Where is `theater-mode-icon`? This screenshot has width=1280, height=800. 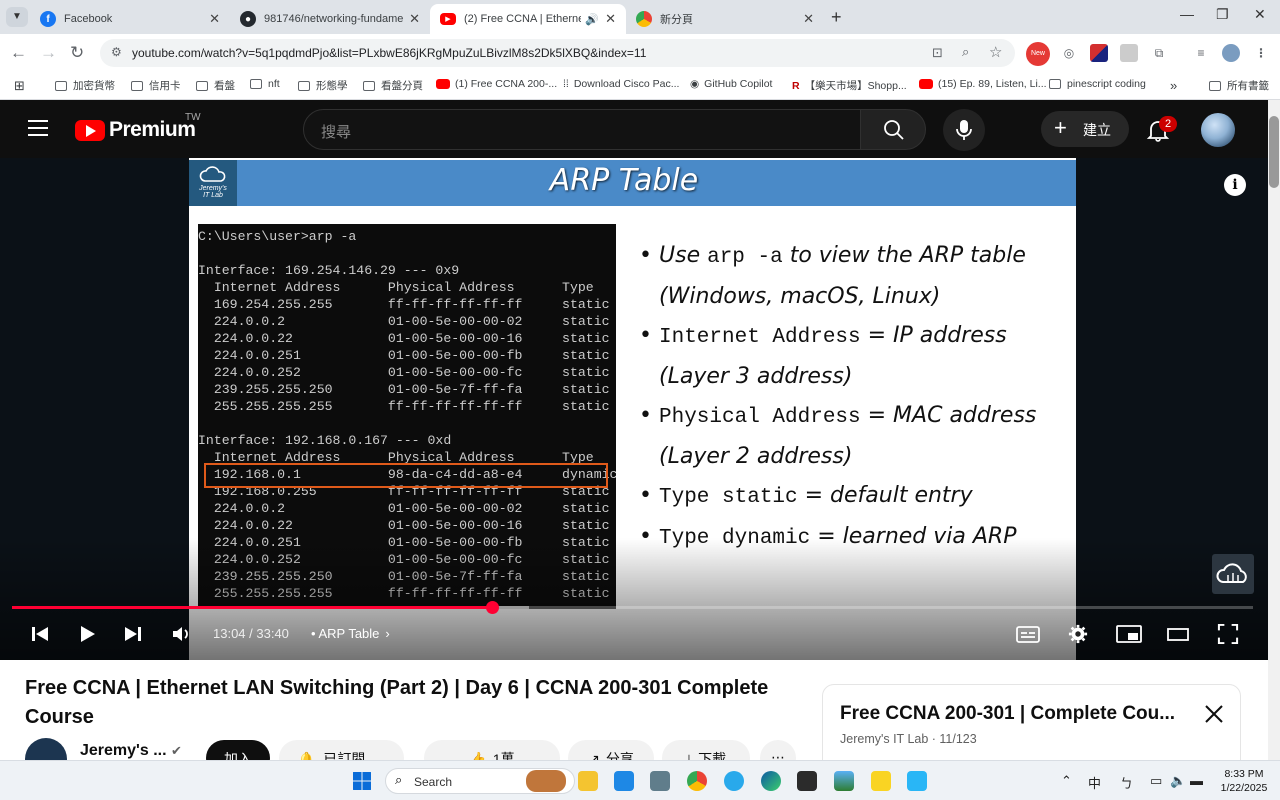 theater-mode-icon is located at coordinates (1178, 634).